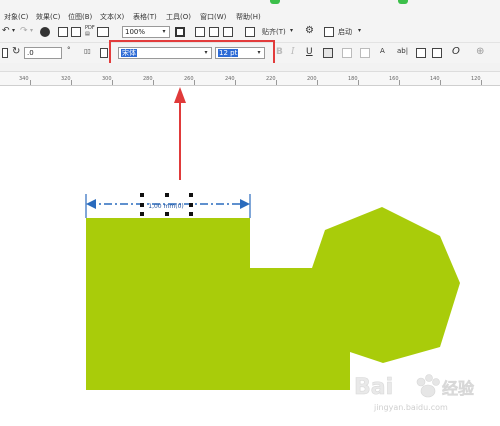  I want to click on export-icon, so click(76, 32).